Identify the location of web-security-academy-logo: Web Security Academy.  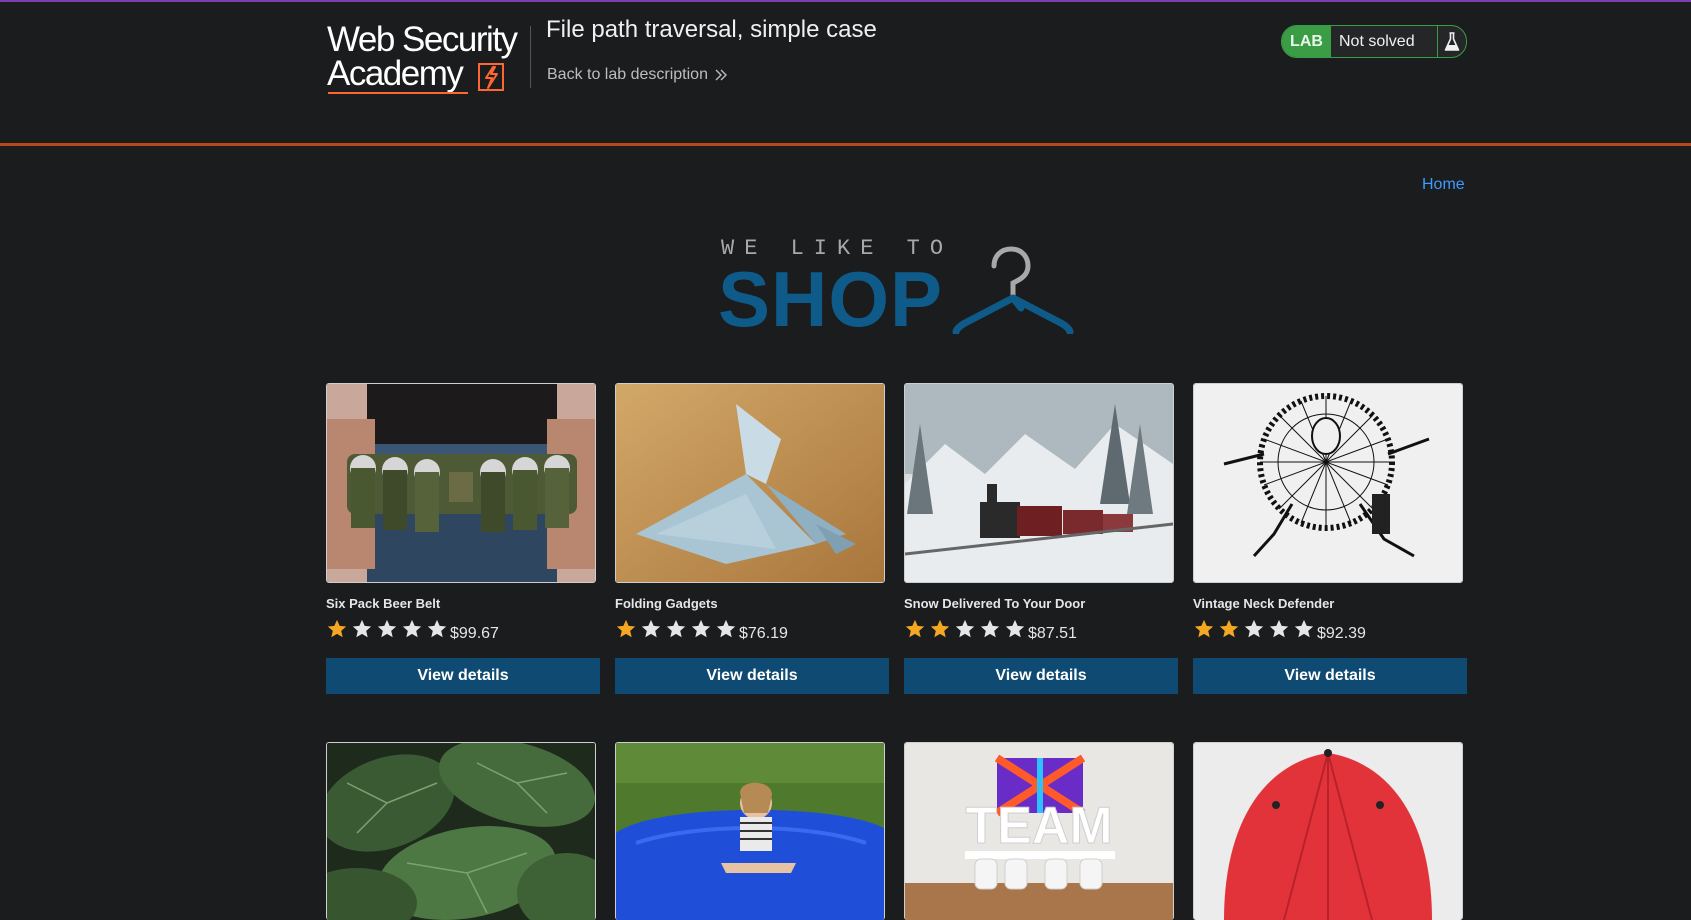
(427, 62).